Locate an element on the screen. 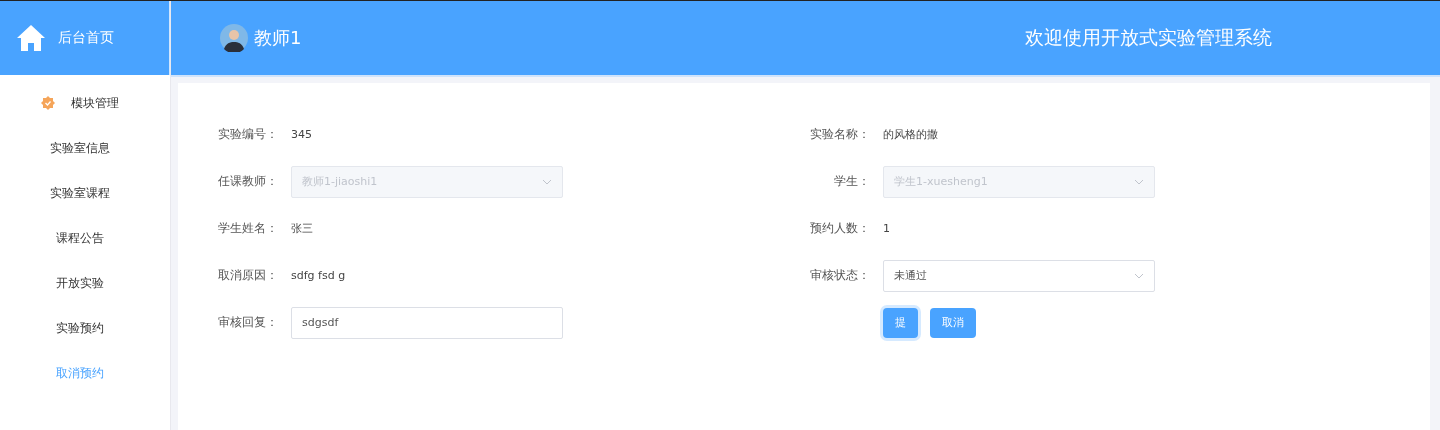 This screenshot has width=1440, height=430. user-name: 教师1 is located at coordinates (278, 38).